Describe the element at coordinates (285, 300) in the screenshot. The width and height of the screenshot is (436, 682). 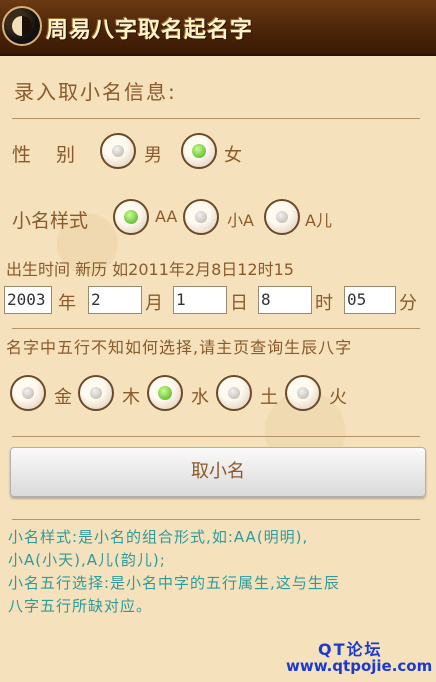
I see `hour-input: 8` at that location.